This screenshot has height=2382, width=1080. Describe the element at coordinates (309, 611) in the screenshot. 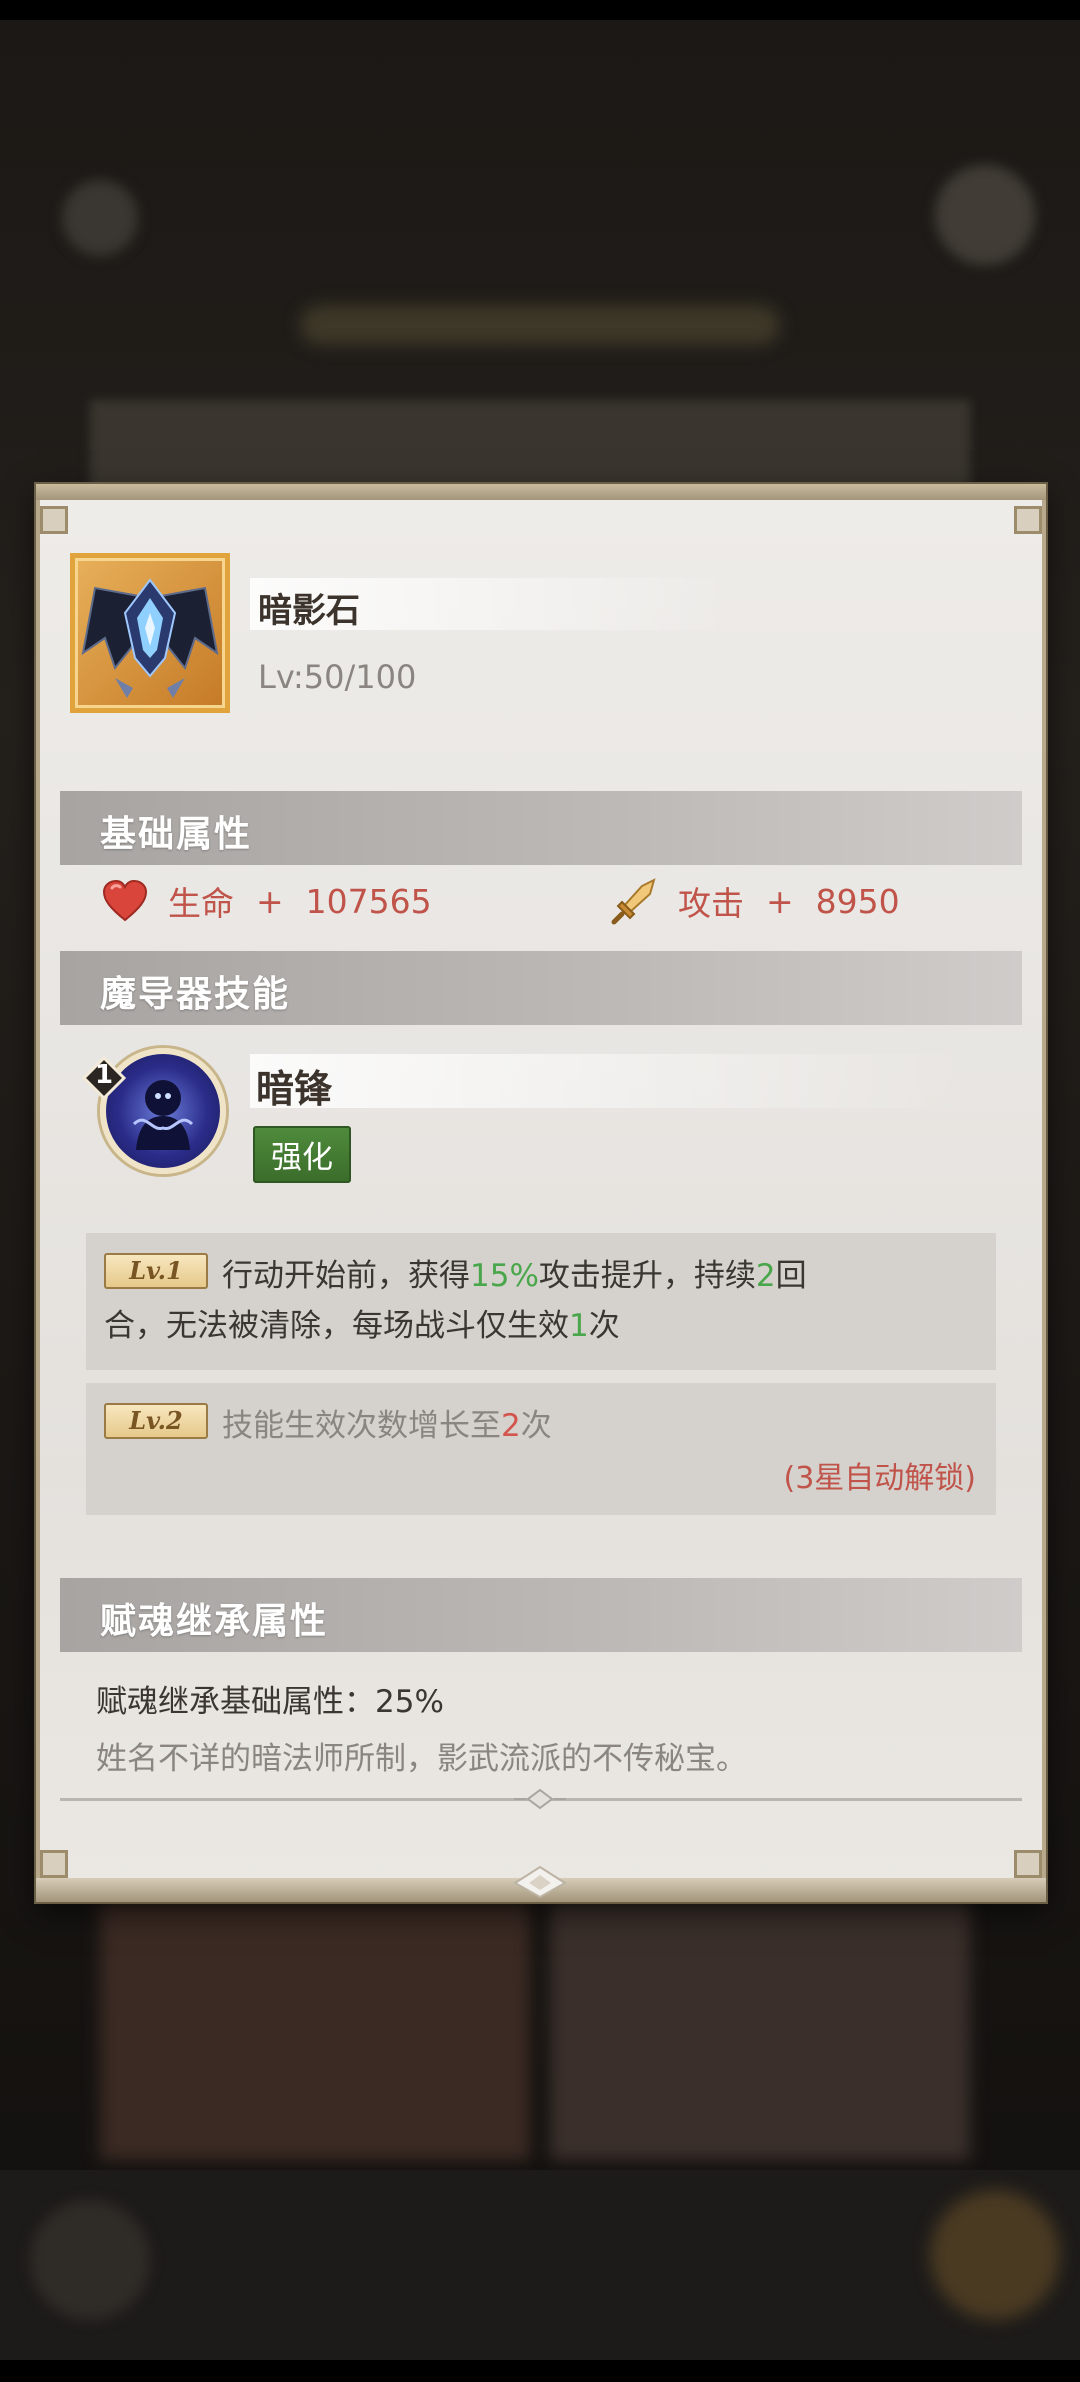

I see `item-name: 暗影石` at that location.